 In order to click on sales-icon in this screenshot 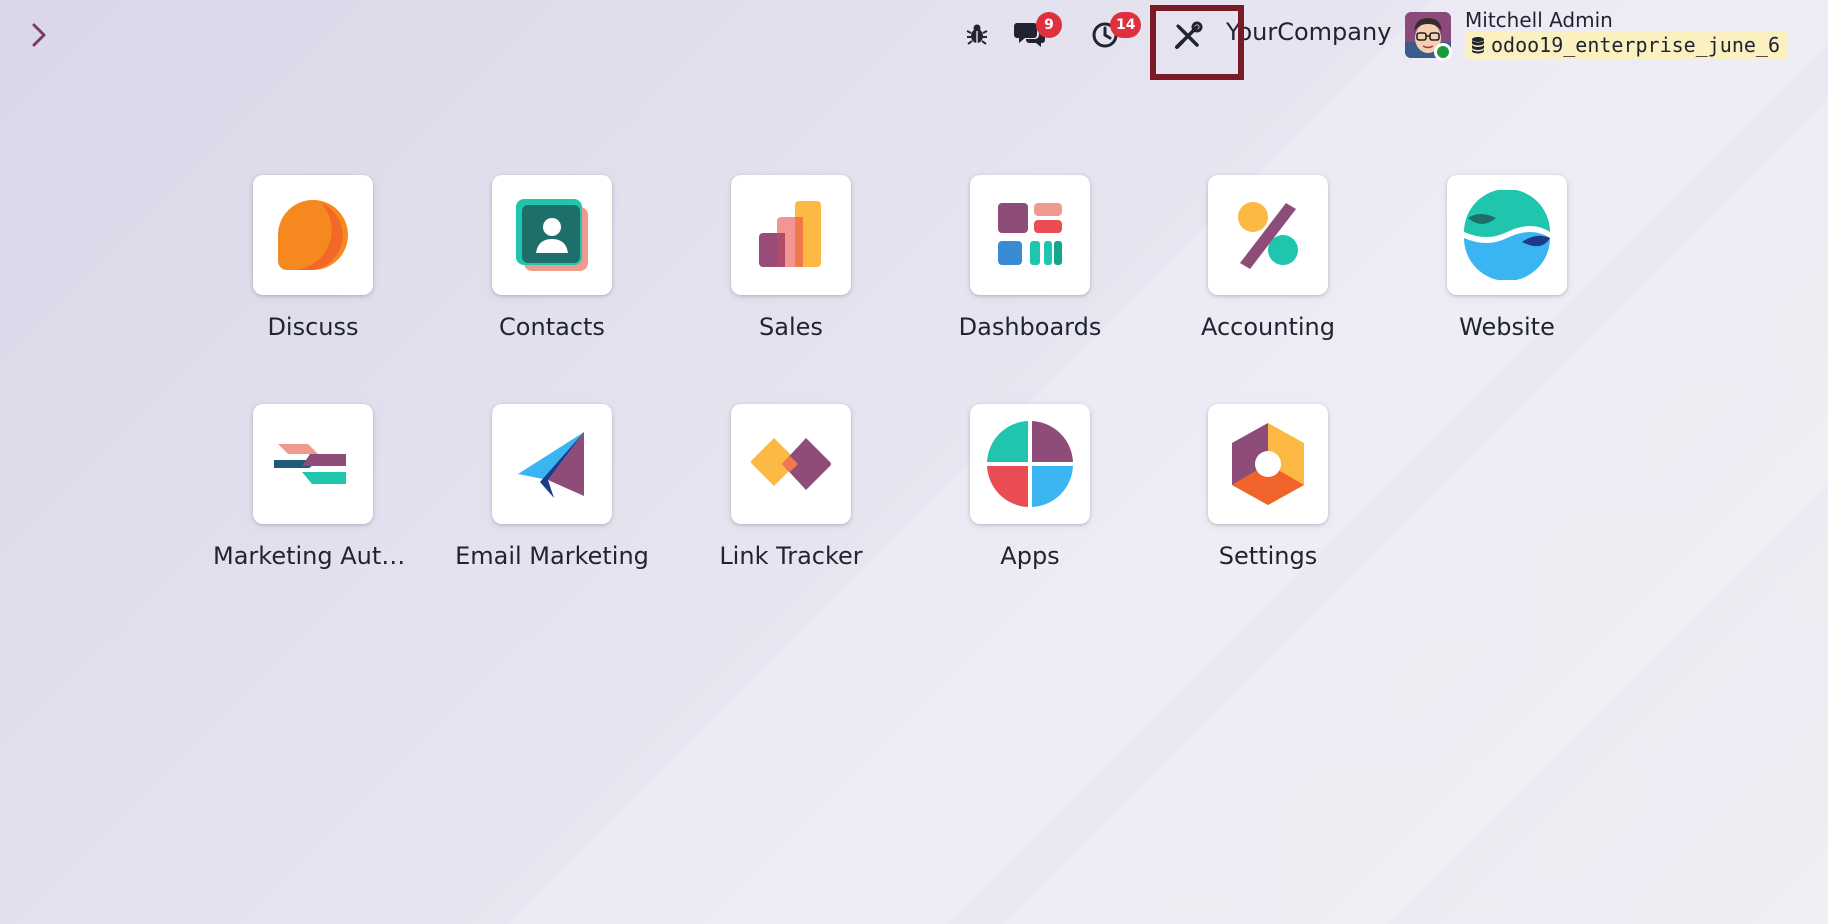, I will do `click(790, 234)`.